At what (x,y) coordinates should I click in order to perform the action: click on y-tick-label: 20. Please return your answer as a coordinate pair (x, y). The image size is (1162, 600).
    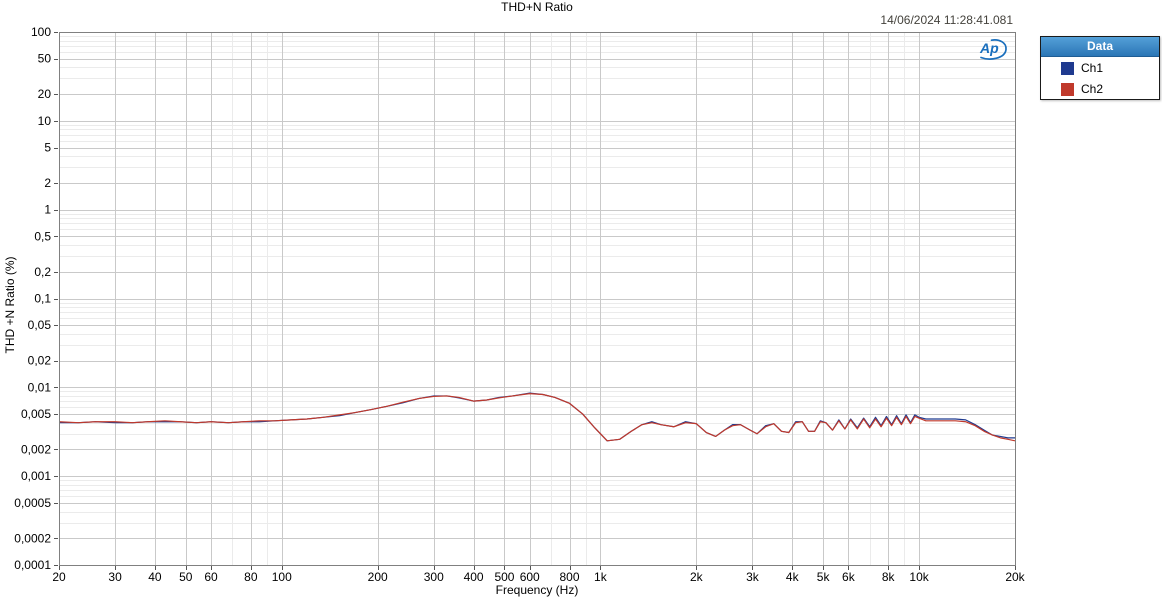
    Looking at the image, I should click on (45, 94).